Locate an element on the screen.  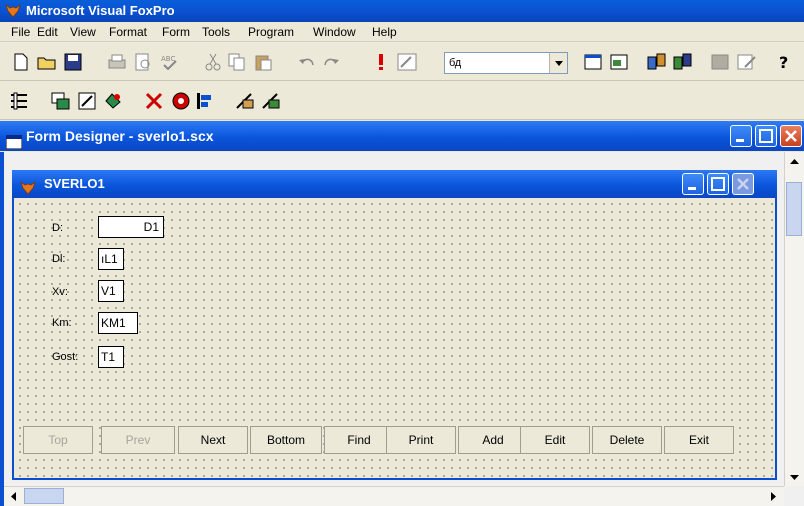
standard-toolbar: ABC бд ? is located at coordinates (402, 62).